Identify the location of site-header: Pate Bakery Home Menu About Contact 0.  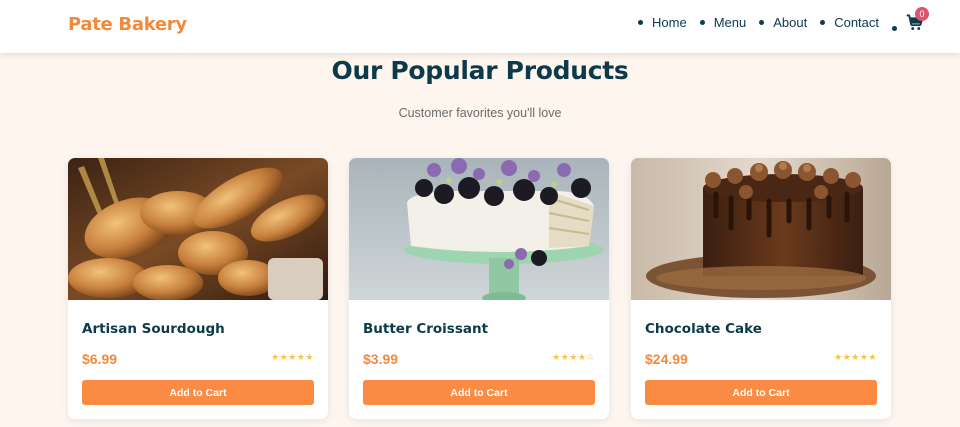
(480, 26).